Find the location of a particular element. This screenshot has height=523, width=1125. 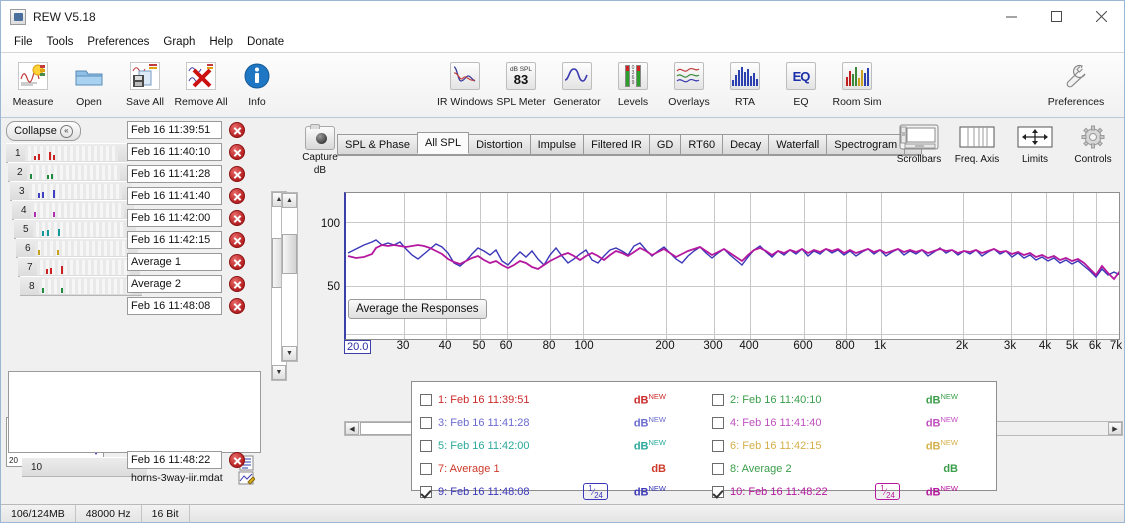

tab-waterfall: Waterfall is located at coordinates (798, 144).